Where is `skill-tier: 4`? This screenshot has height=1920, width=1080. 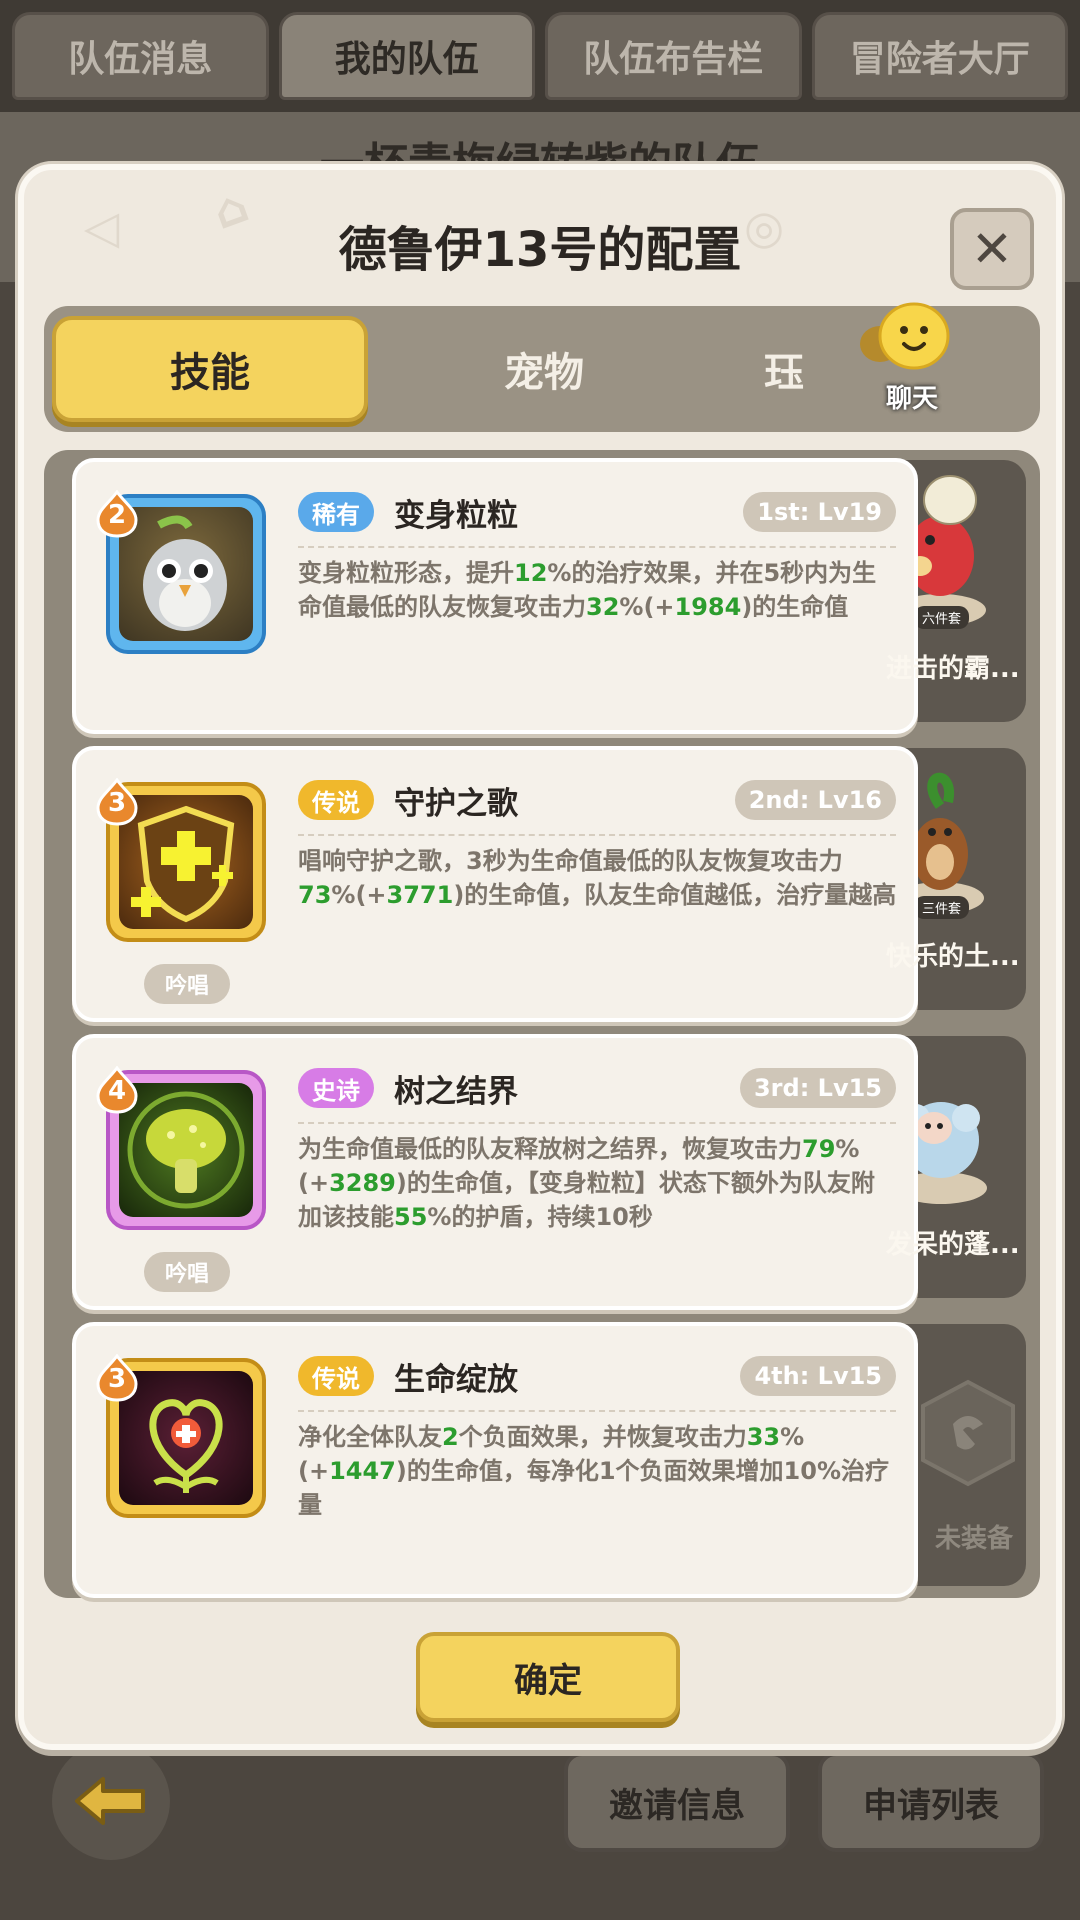
skill-tier: 4 is located at coordinates (117, 1091).